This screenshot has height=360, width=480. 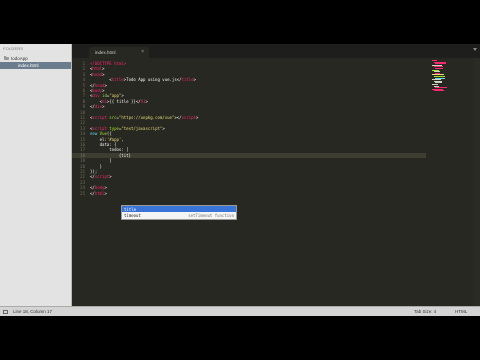 I want to click on code-token: <!DOCTYPE html>, so click(x=108, y=63).